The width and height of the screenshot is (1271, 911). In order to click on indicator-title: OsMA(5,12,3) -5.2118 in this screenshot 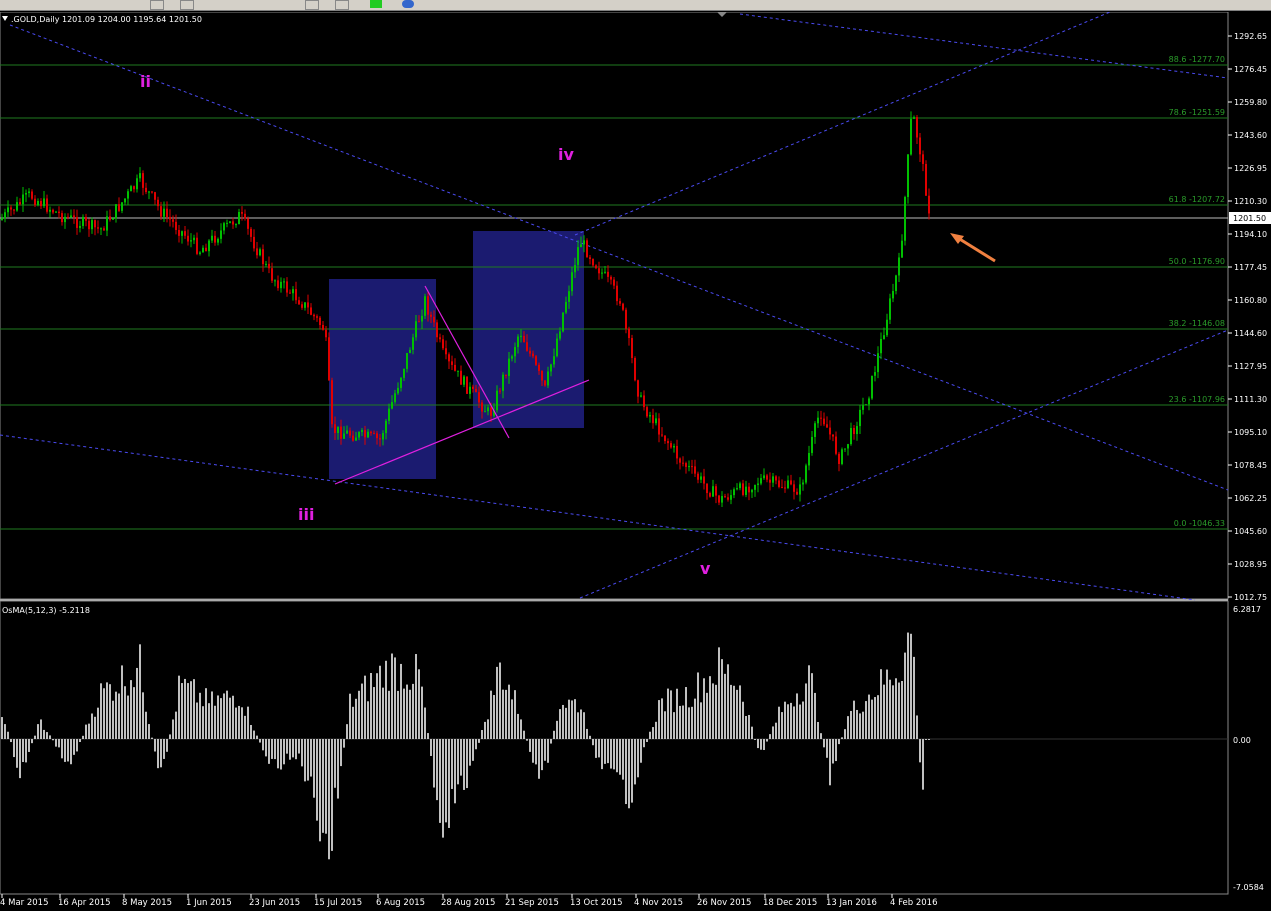, I will do `click(46, 610)`.